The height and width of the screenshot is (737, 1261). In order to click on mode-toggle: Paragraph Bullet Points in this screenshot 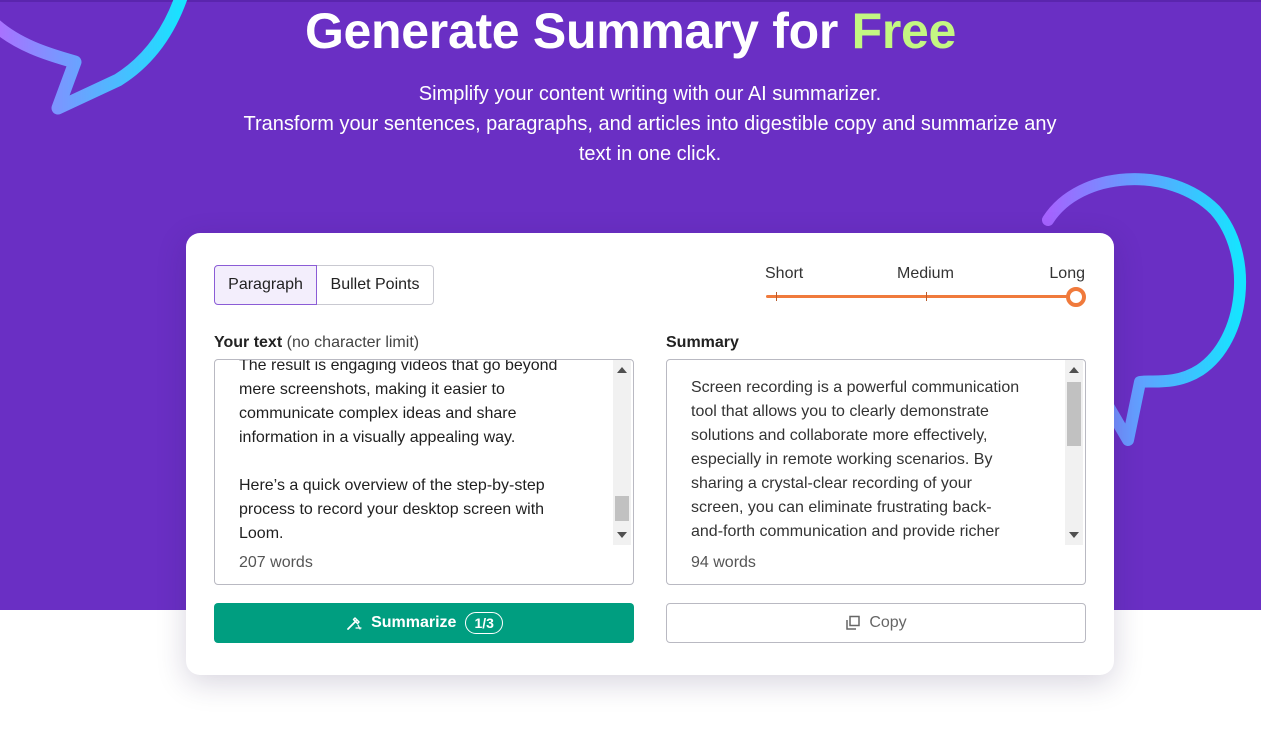, I will do `click(324, 285)`.